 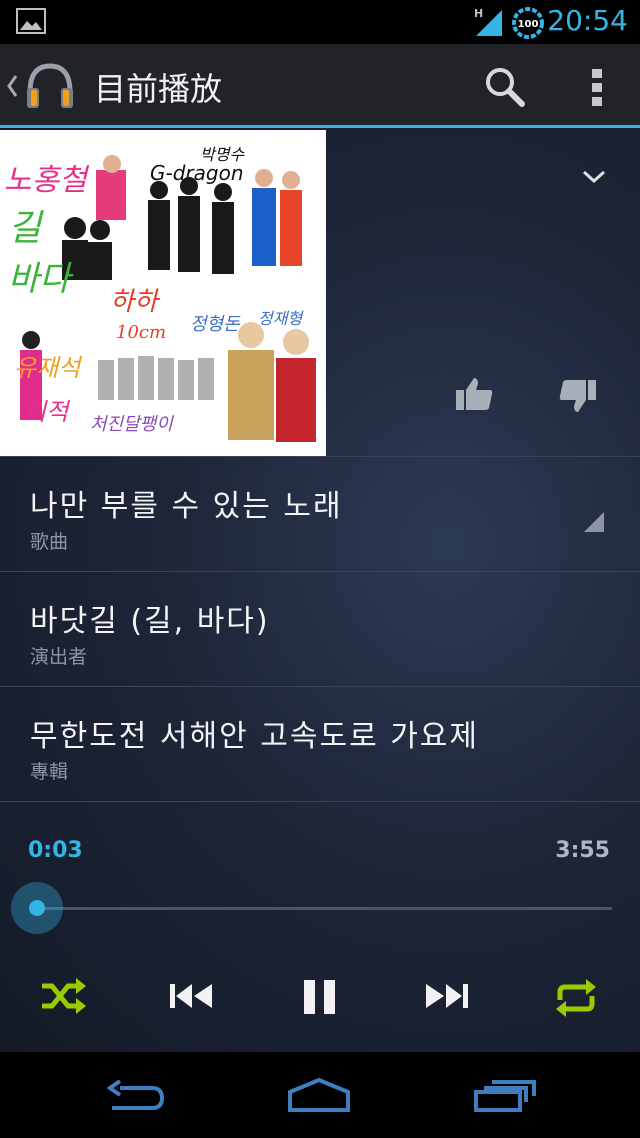 I want to click on divider, so click(x=320, y=801).